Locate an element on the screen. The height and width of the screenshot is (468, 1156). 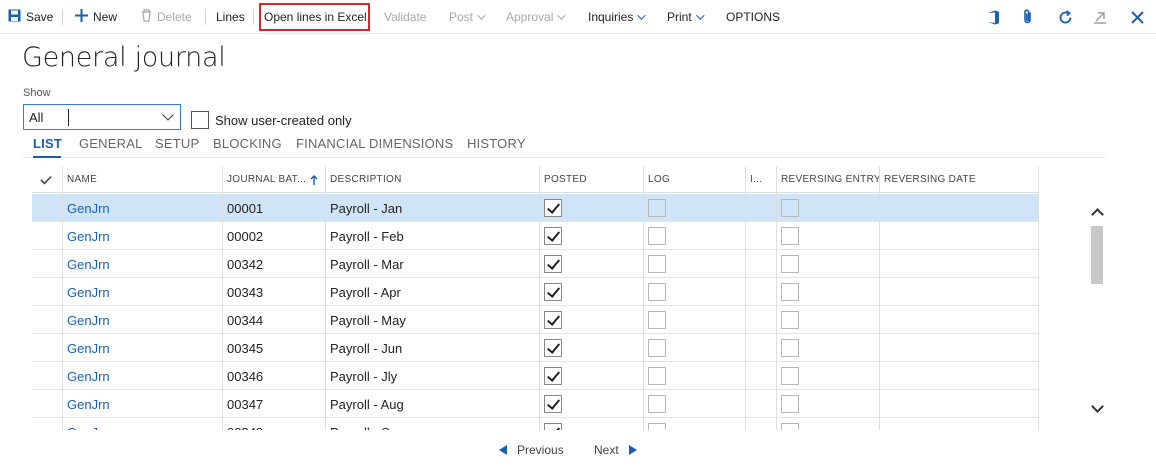
highlight-box is located at coordinates (314, 17).